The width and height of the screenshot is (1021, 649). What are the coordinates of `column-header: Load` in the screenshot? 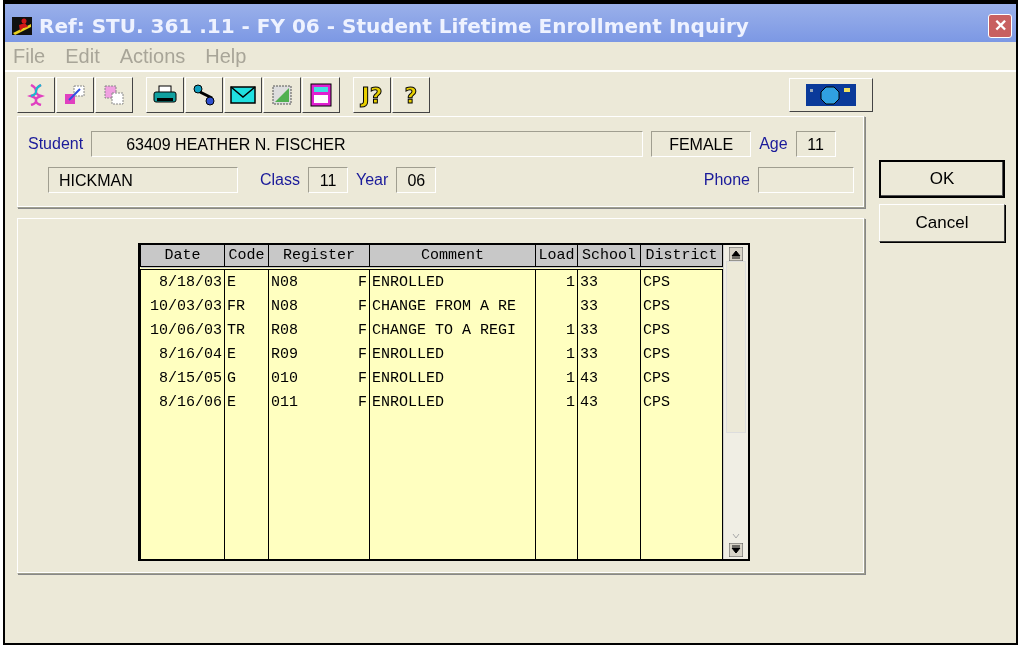 It's located at (556, 256).